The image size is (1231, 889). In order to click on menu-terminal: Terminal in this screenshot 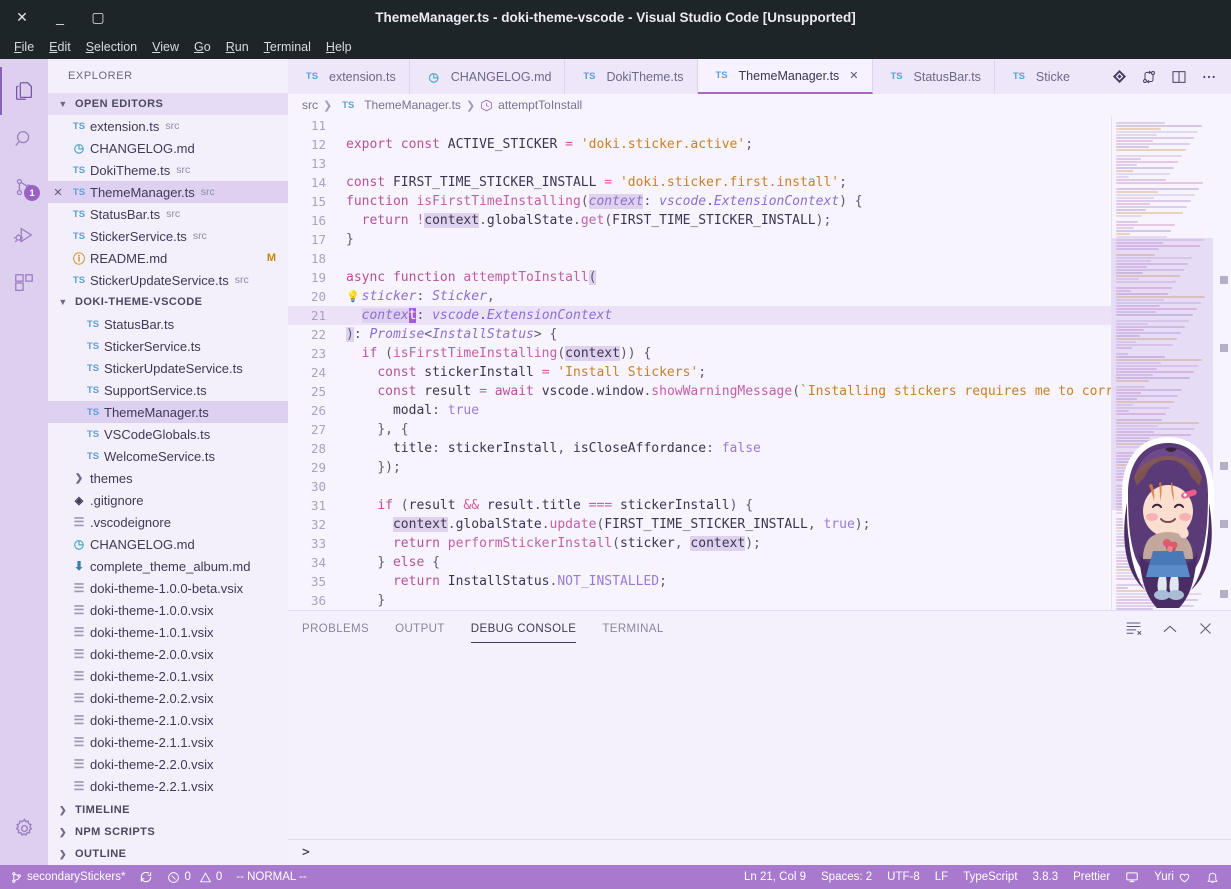, I will do `click(287, 47)`.